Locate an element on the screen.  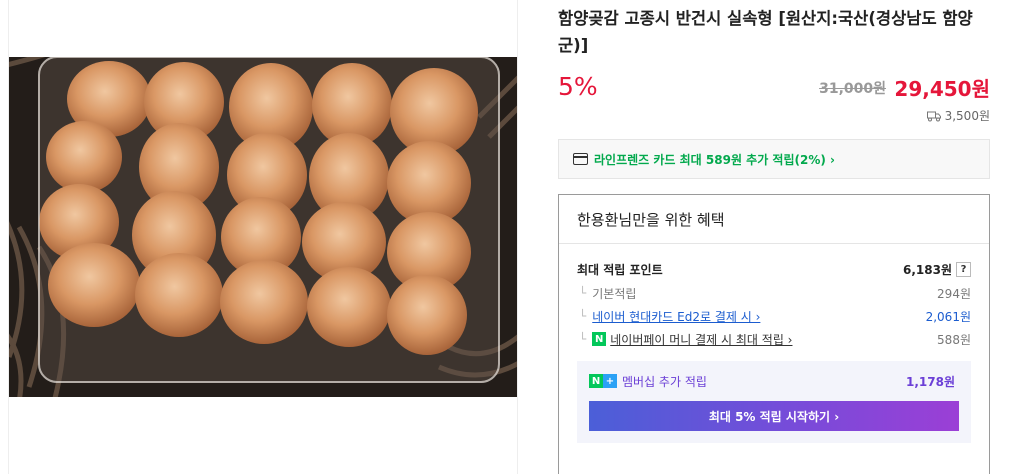
card-promo-text: 라인프렌즈 카드 최대 589원 추가 적립(2%) › is located at coordinates (714, 159).